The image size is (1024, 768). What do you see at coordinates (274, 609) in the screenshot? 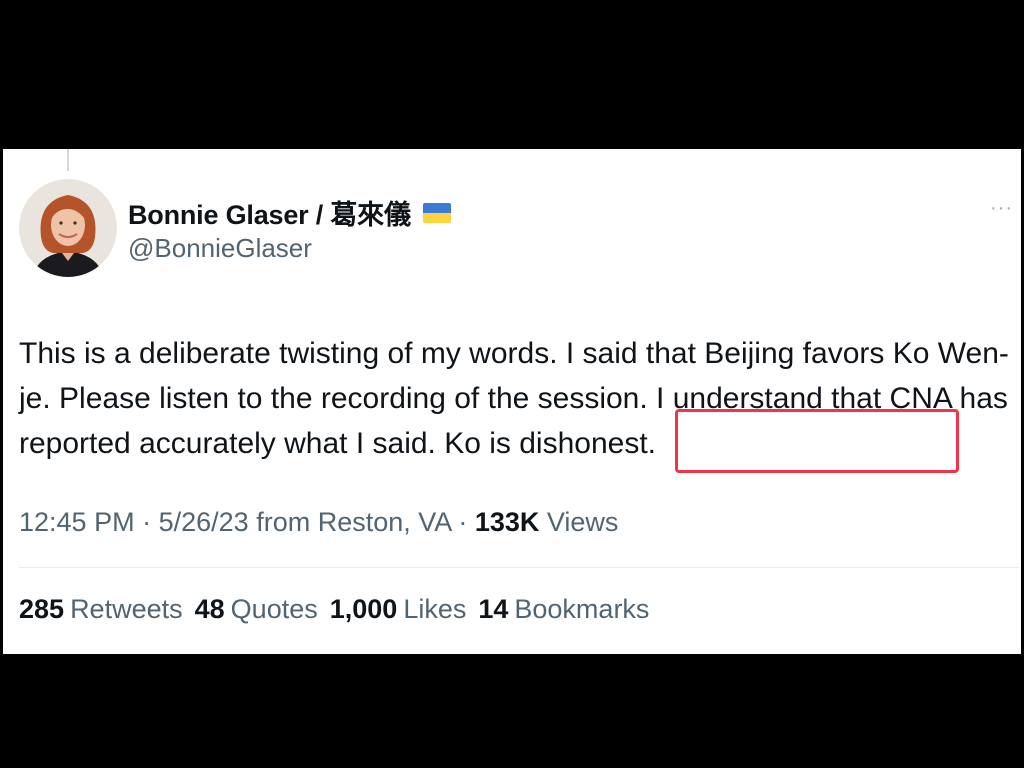
I see `quotes-label: Quotes` at bounding box center [274, 609].